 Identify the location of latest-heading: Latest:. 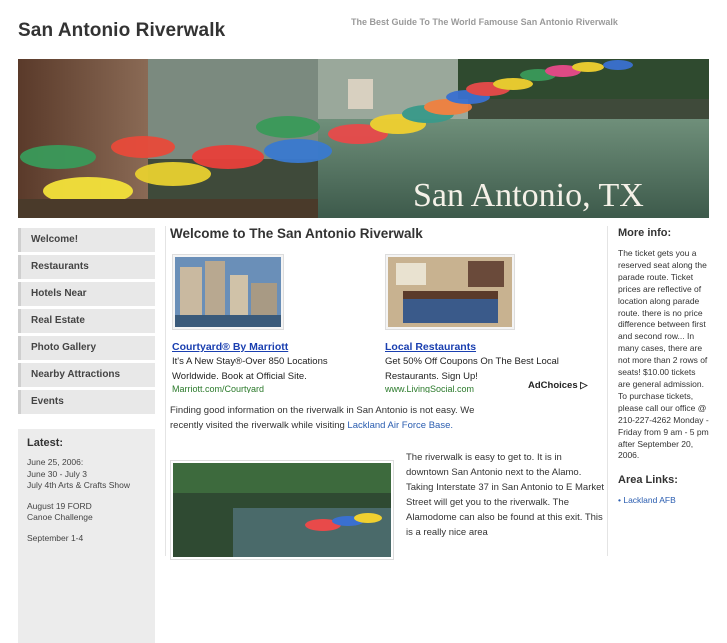
(45, 443).